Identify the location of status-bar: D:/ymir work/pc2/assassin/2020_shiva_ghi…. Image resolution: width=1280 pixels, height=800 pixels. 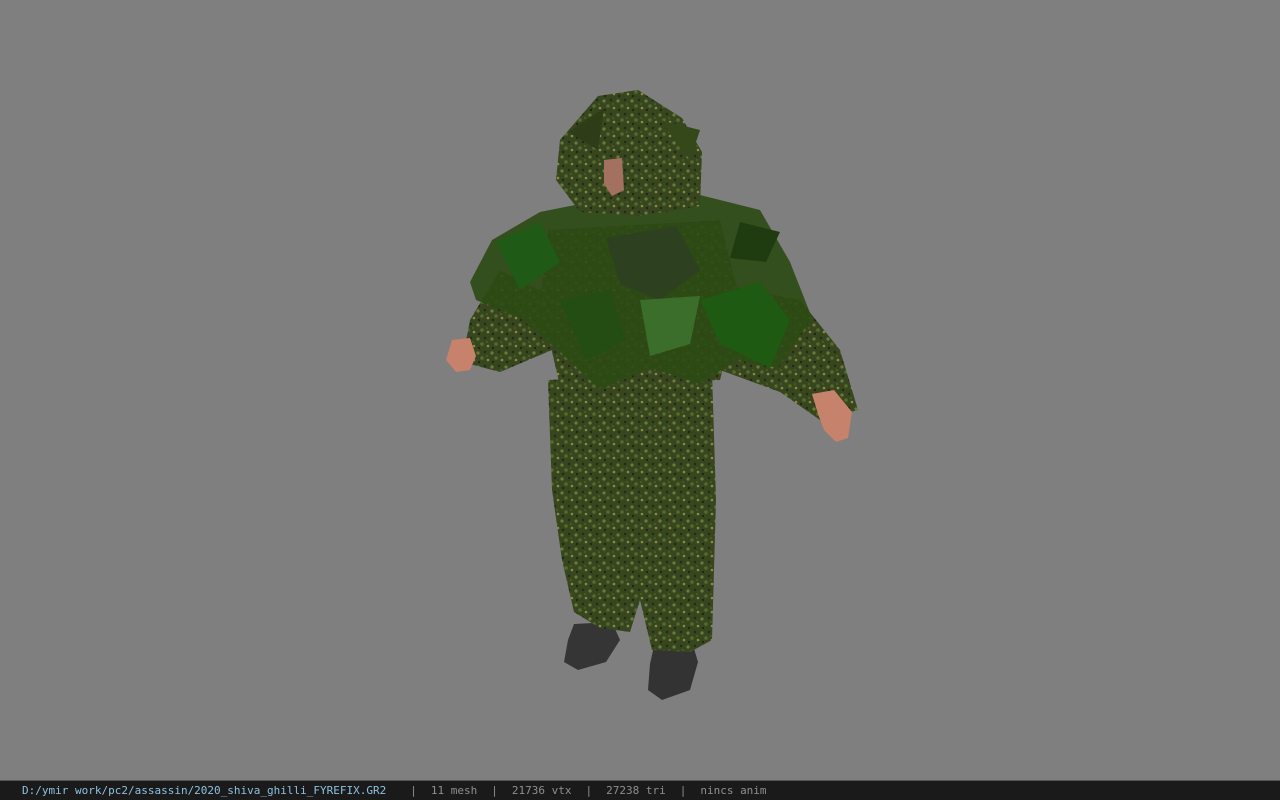
(640, 790).